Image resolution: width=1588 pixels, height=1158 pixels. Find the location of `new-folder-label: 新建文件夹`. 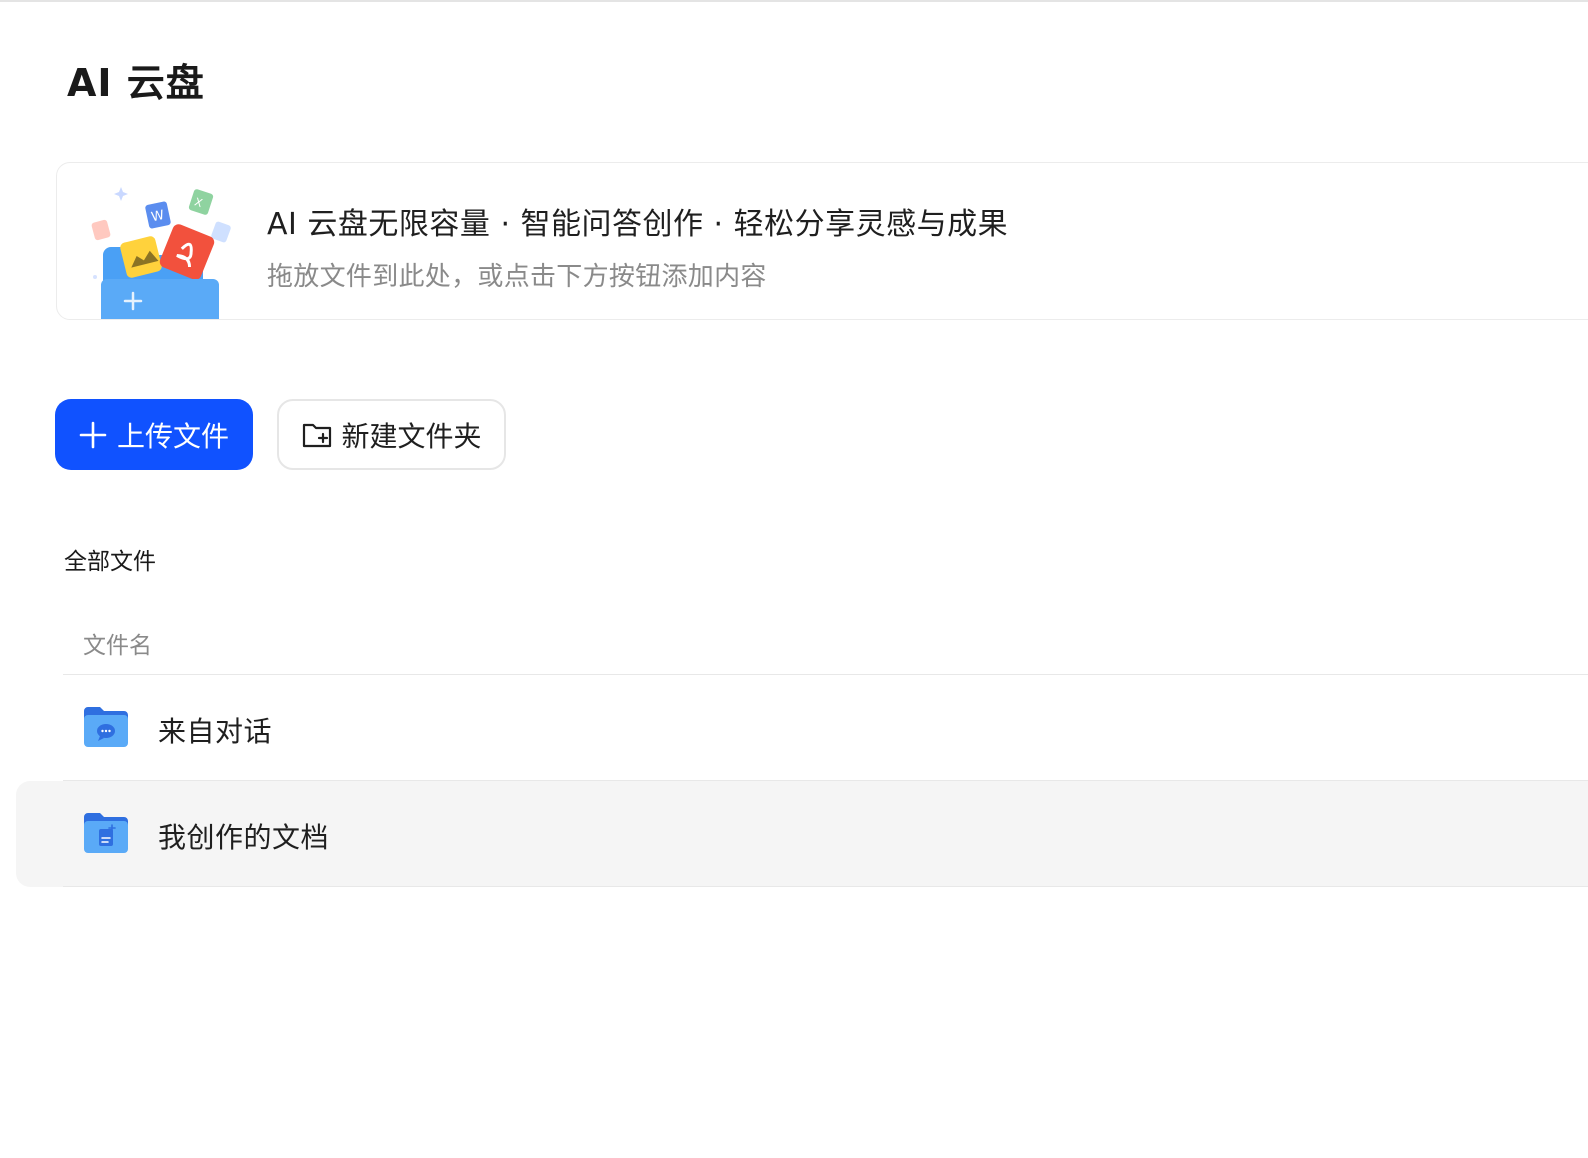

new-folder-label: 新建文件夹 is located at coordinates (411, 436).